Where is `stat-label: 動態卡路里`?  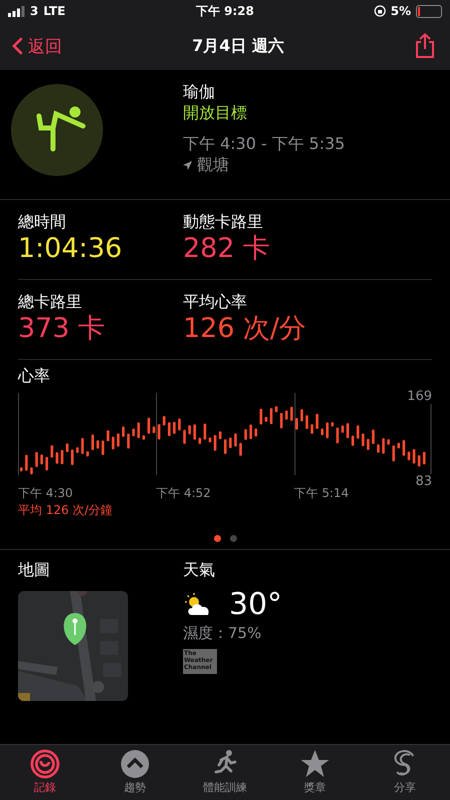
stat-label: 動態卡路里 is located at coordinates (223, 222).